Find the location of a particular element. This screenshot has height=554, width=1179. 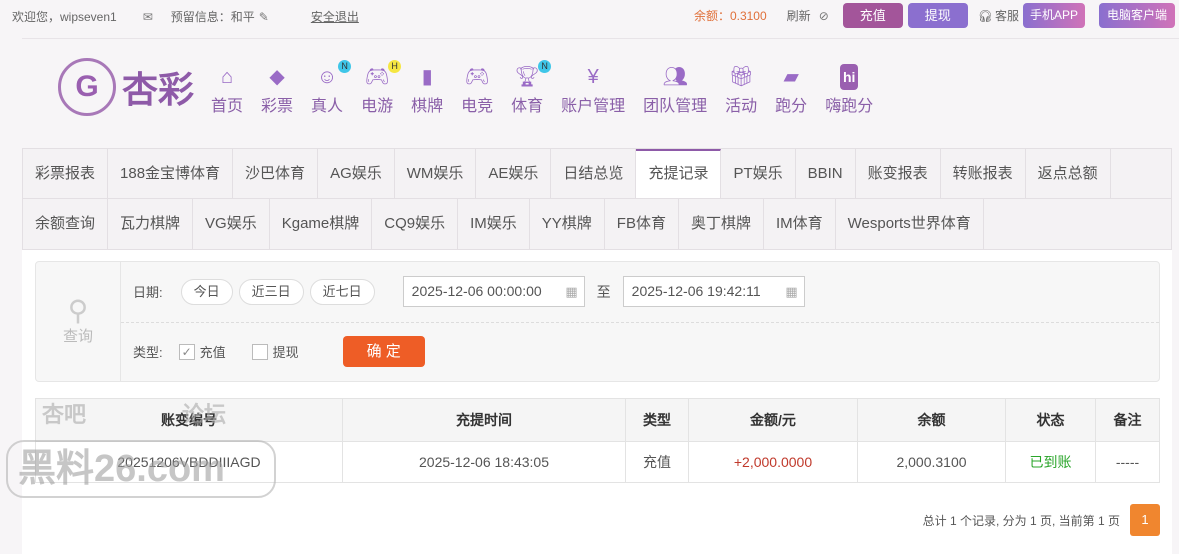

tab-r2-8: 奥丁棋牌 is located at coordinates (721, 224).